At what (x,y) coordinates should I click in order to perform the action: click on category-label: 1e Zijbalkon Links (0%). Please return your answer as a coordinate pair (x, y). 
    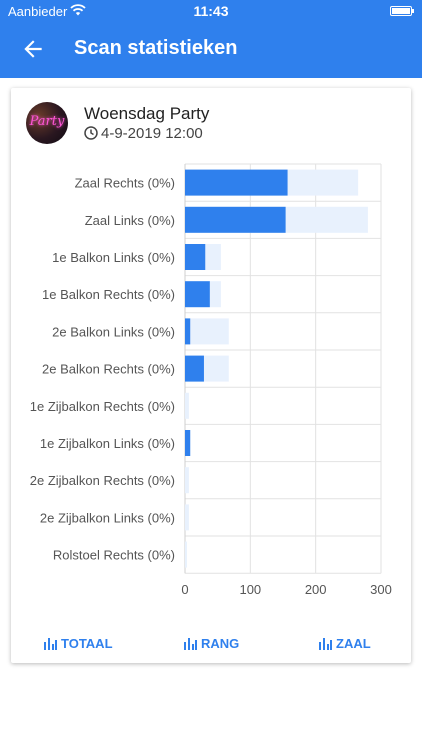
    Looking at the image, I should click on (107, 443).